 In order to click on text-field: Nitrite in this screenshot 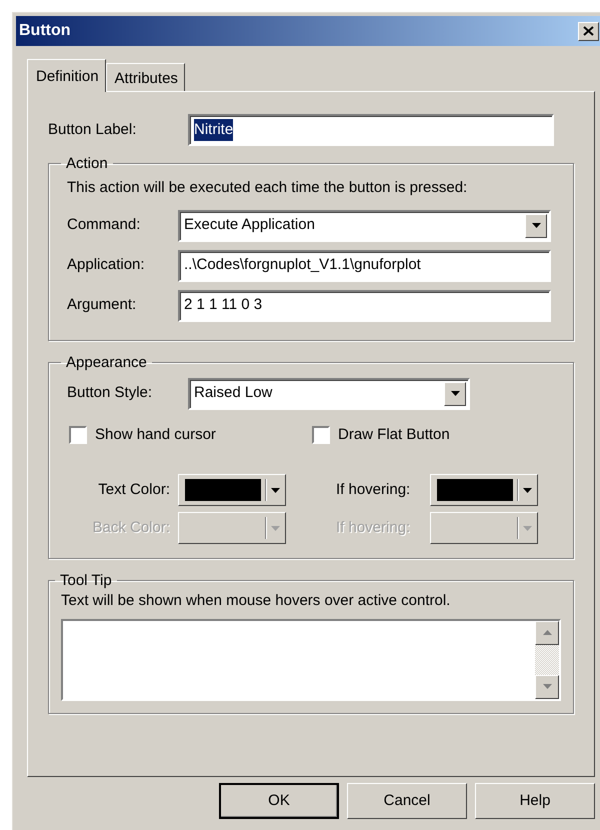, I will do `click(371, 130)`.